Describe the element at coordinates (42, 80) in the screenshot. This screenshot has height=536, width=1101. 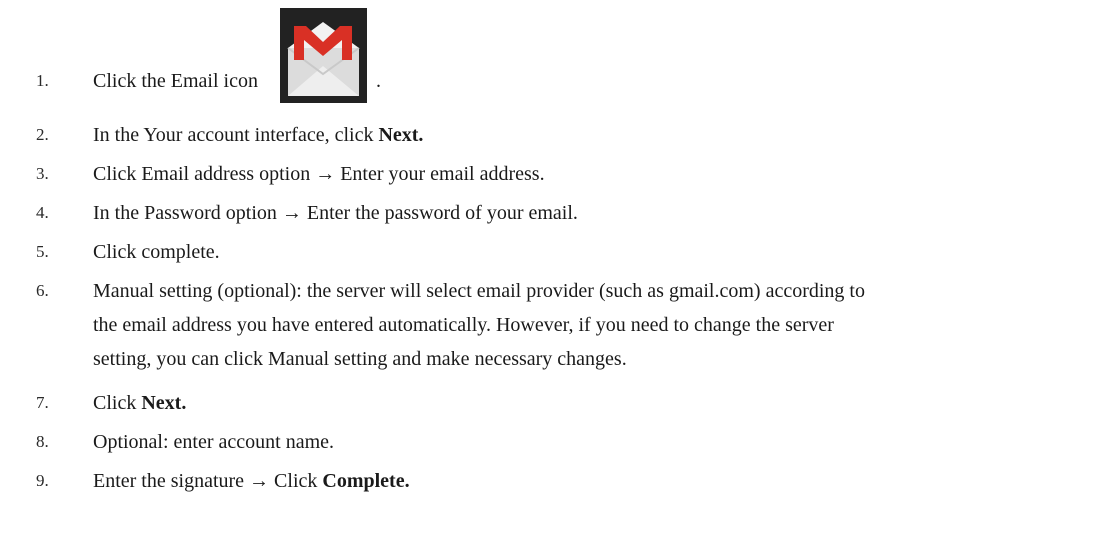
I see `step-number: 1.` at that location.